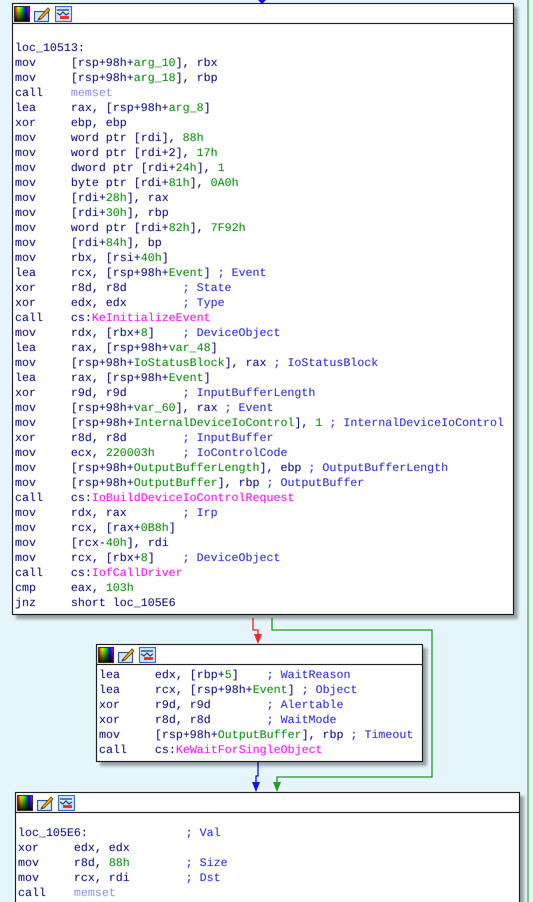  Describe the element at coordinates (99, 573) in the screenshot. I see `code-line: call cs:IofCallDriver` at that location.